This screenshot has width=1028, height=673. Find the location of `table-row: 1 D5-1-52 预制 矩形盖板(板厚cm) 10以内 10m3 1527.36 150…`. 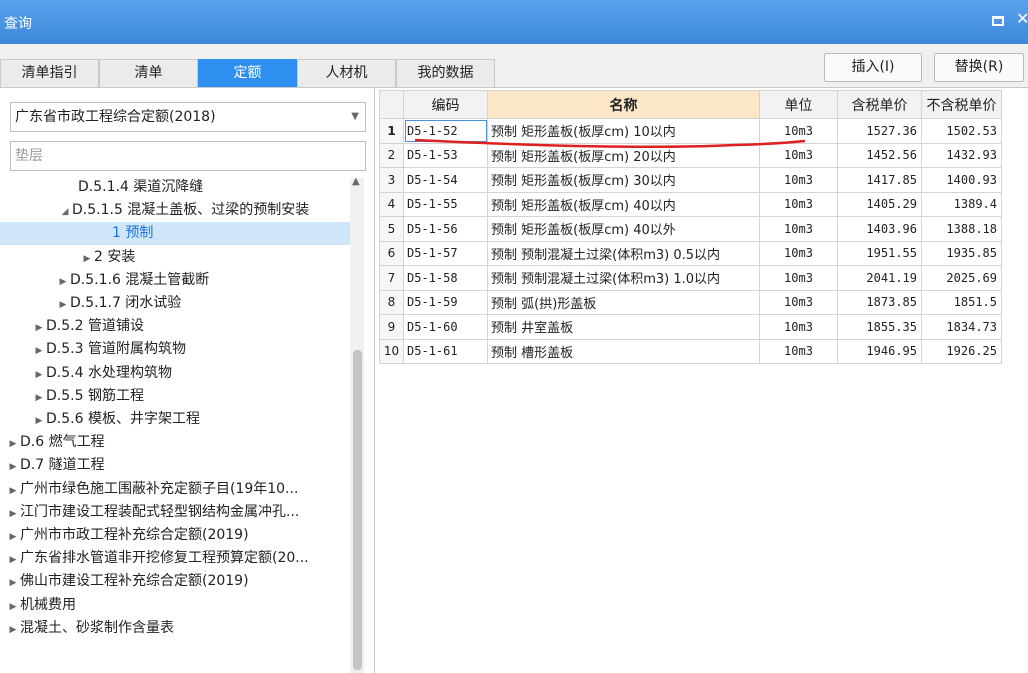

table-row: 1 D5-1-52 预制 矩形盖板(板厚cm) 10以内 10m3 1527.36 150… is located at coordinates (690, 131).